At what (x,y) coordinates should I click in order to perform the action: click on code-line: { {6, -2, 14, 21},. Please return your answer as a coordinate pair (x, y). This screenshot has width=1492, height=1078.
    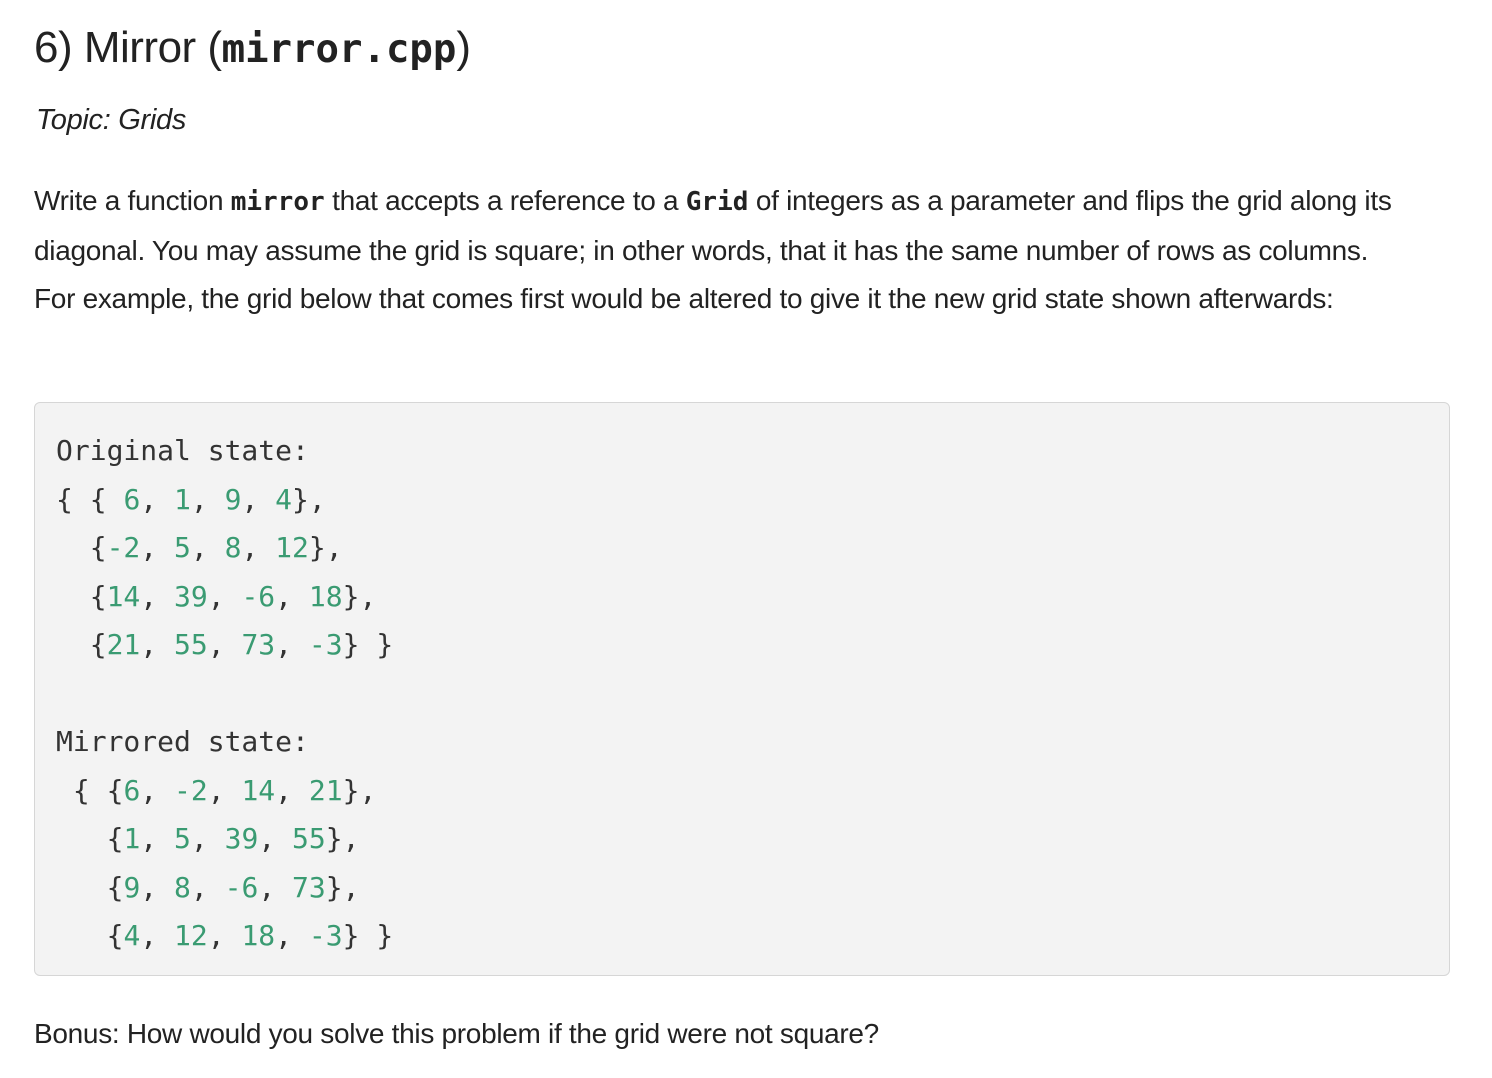
    Looking at the image, I should click on (224, 791).